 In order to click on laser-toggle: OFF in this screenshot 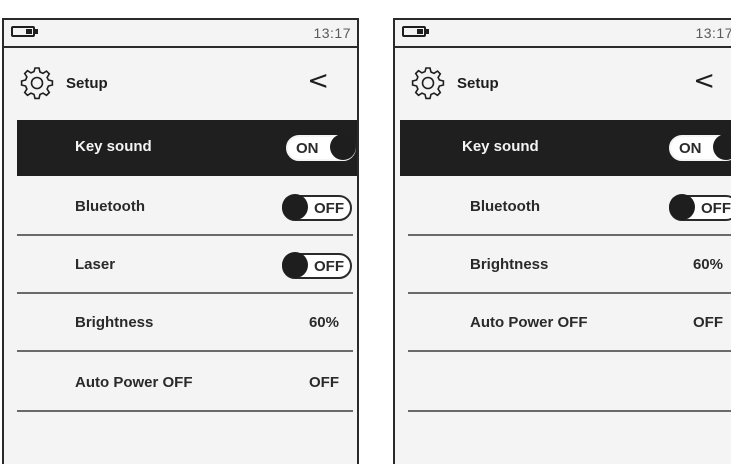, I will do `click(317, 265)`.